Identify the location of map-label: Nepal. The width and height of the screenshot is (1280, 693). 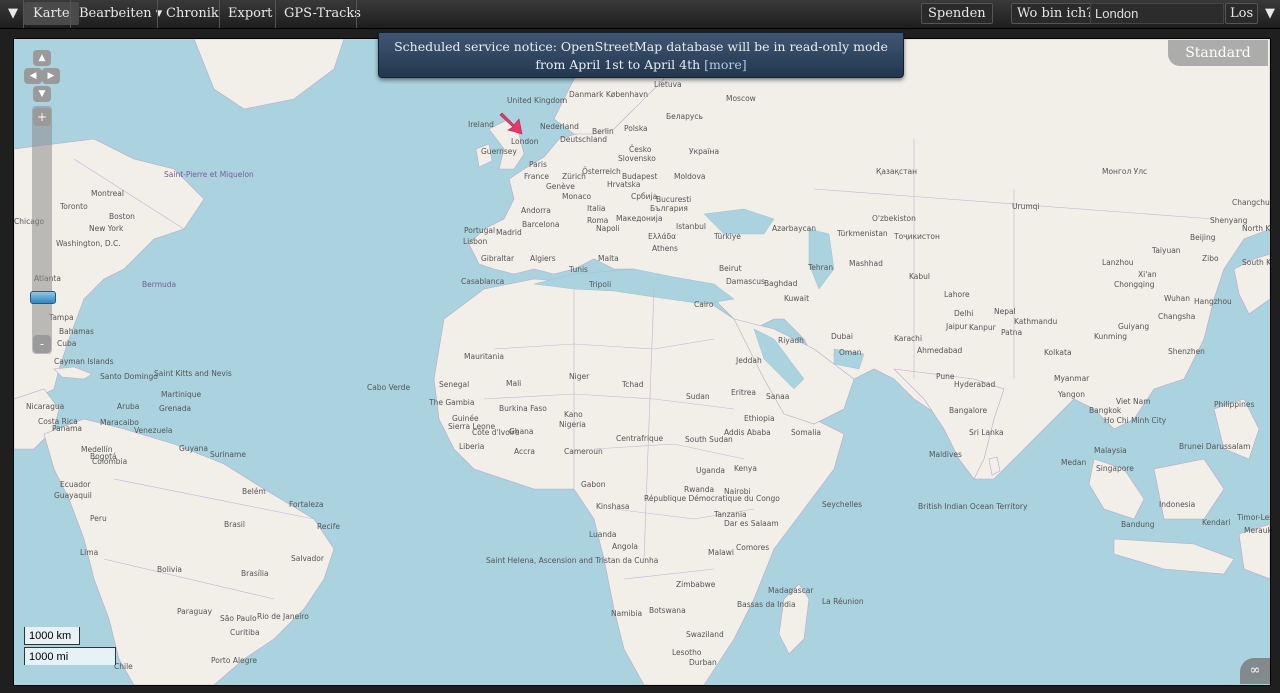
(1005, 311).